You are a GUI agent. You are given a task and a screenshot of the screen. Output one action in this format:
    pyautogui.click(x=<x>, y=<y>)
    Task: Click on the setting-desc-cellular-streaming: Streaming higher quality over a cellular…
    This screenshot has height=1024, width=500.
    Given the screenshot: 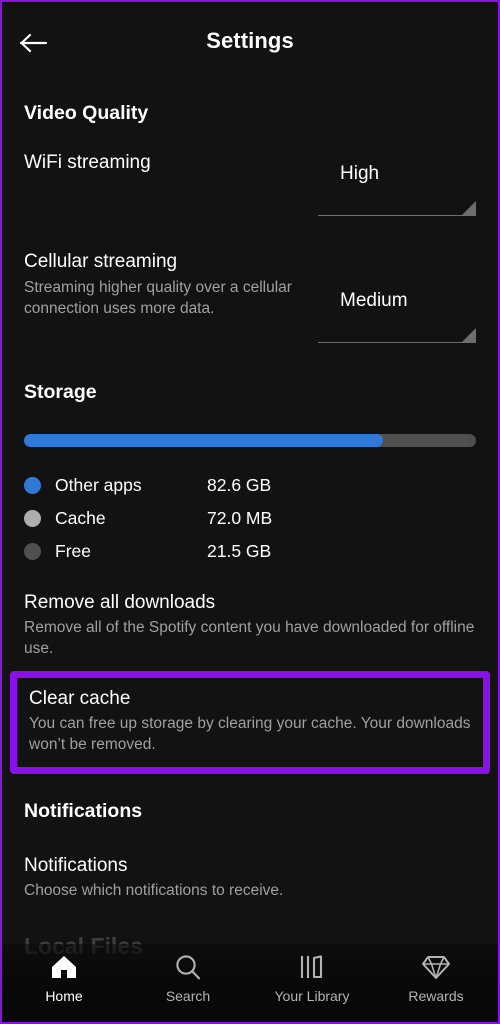 What is the action you would take?
    pyautogui.click(x=158, y=298)
    